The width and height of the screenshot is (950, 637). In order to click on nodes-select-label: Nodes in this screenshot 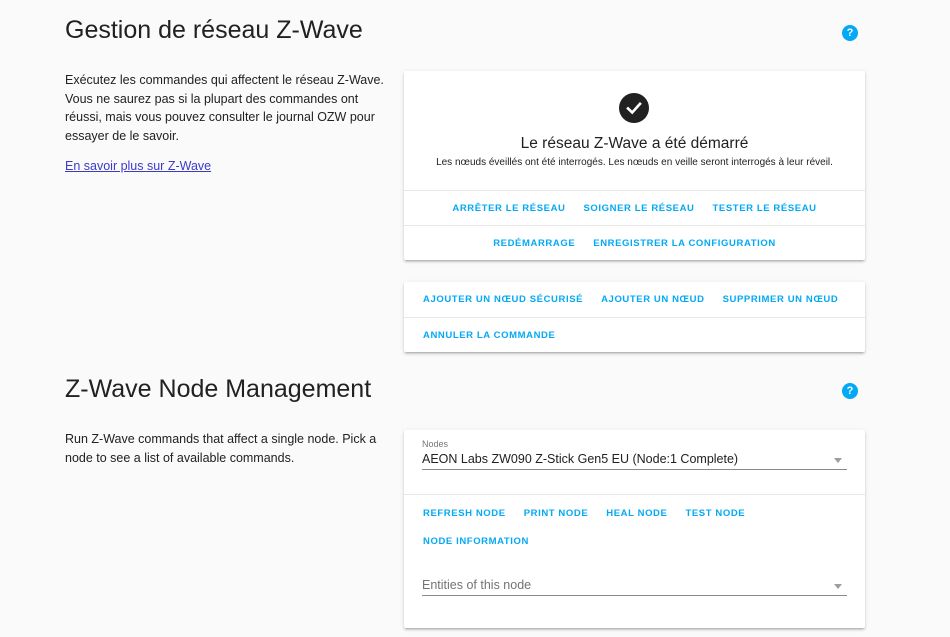, I will do `click(435, 444)`.